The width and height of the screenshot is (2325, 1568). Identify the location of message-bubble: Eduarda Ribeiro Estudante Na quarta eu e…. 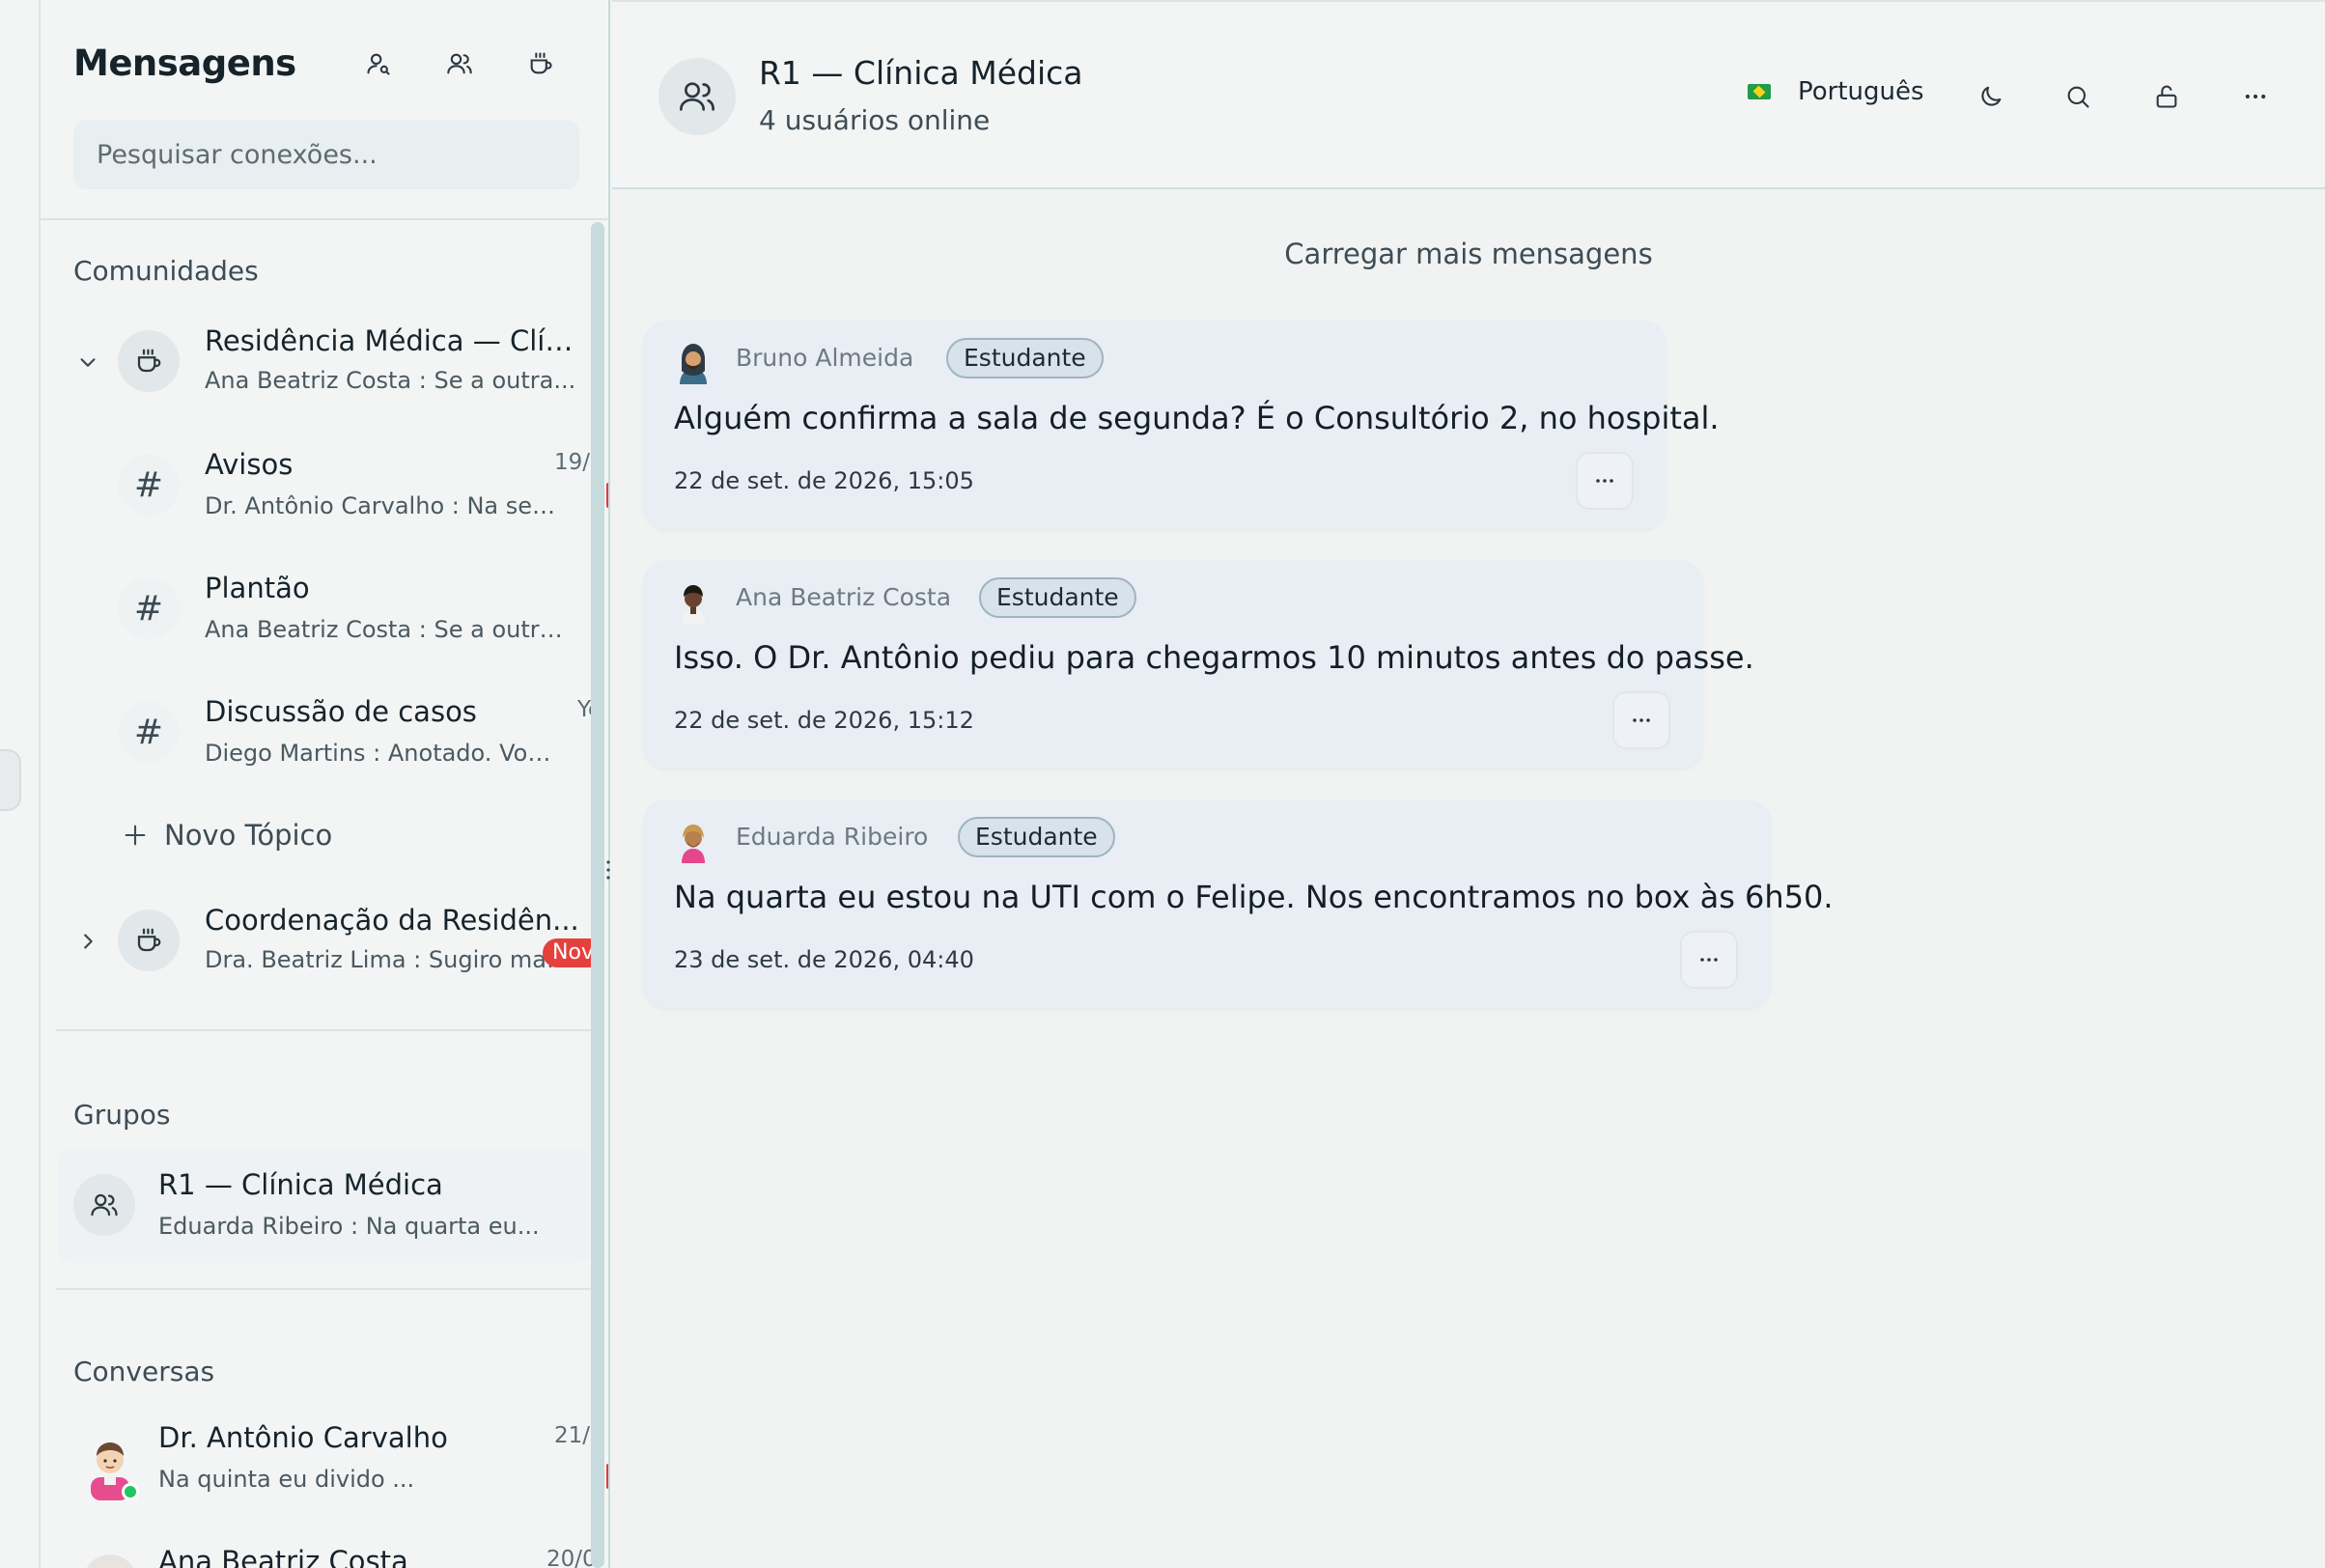
(1238, 904).